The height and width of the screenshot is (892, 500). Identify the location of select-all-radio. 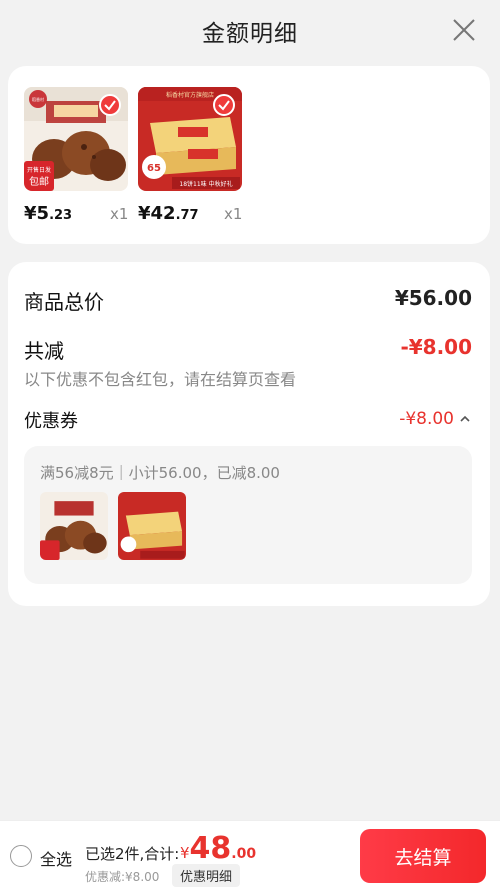
(21, 856).